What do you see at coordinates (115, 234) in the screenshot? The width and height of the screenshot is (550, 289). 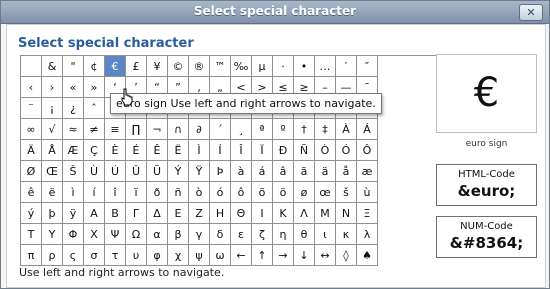 I see `char-cell: Ψ` at bounding box center [115, 234].